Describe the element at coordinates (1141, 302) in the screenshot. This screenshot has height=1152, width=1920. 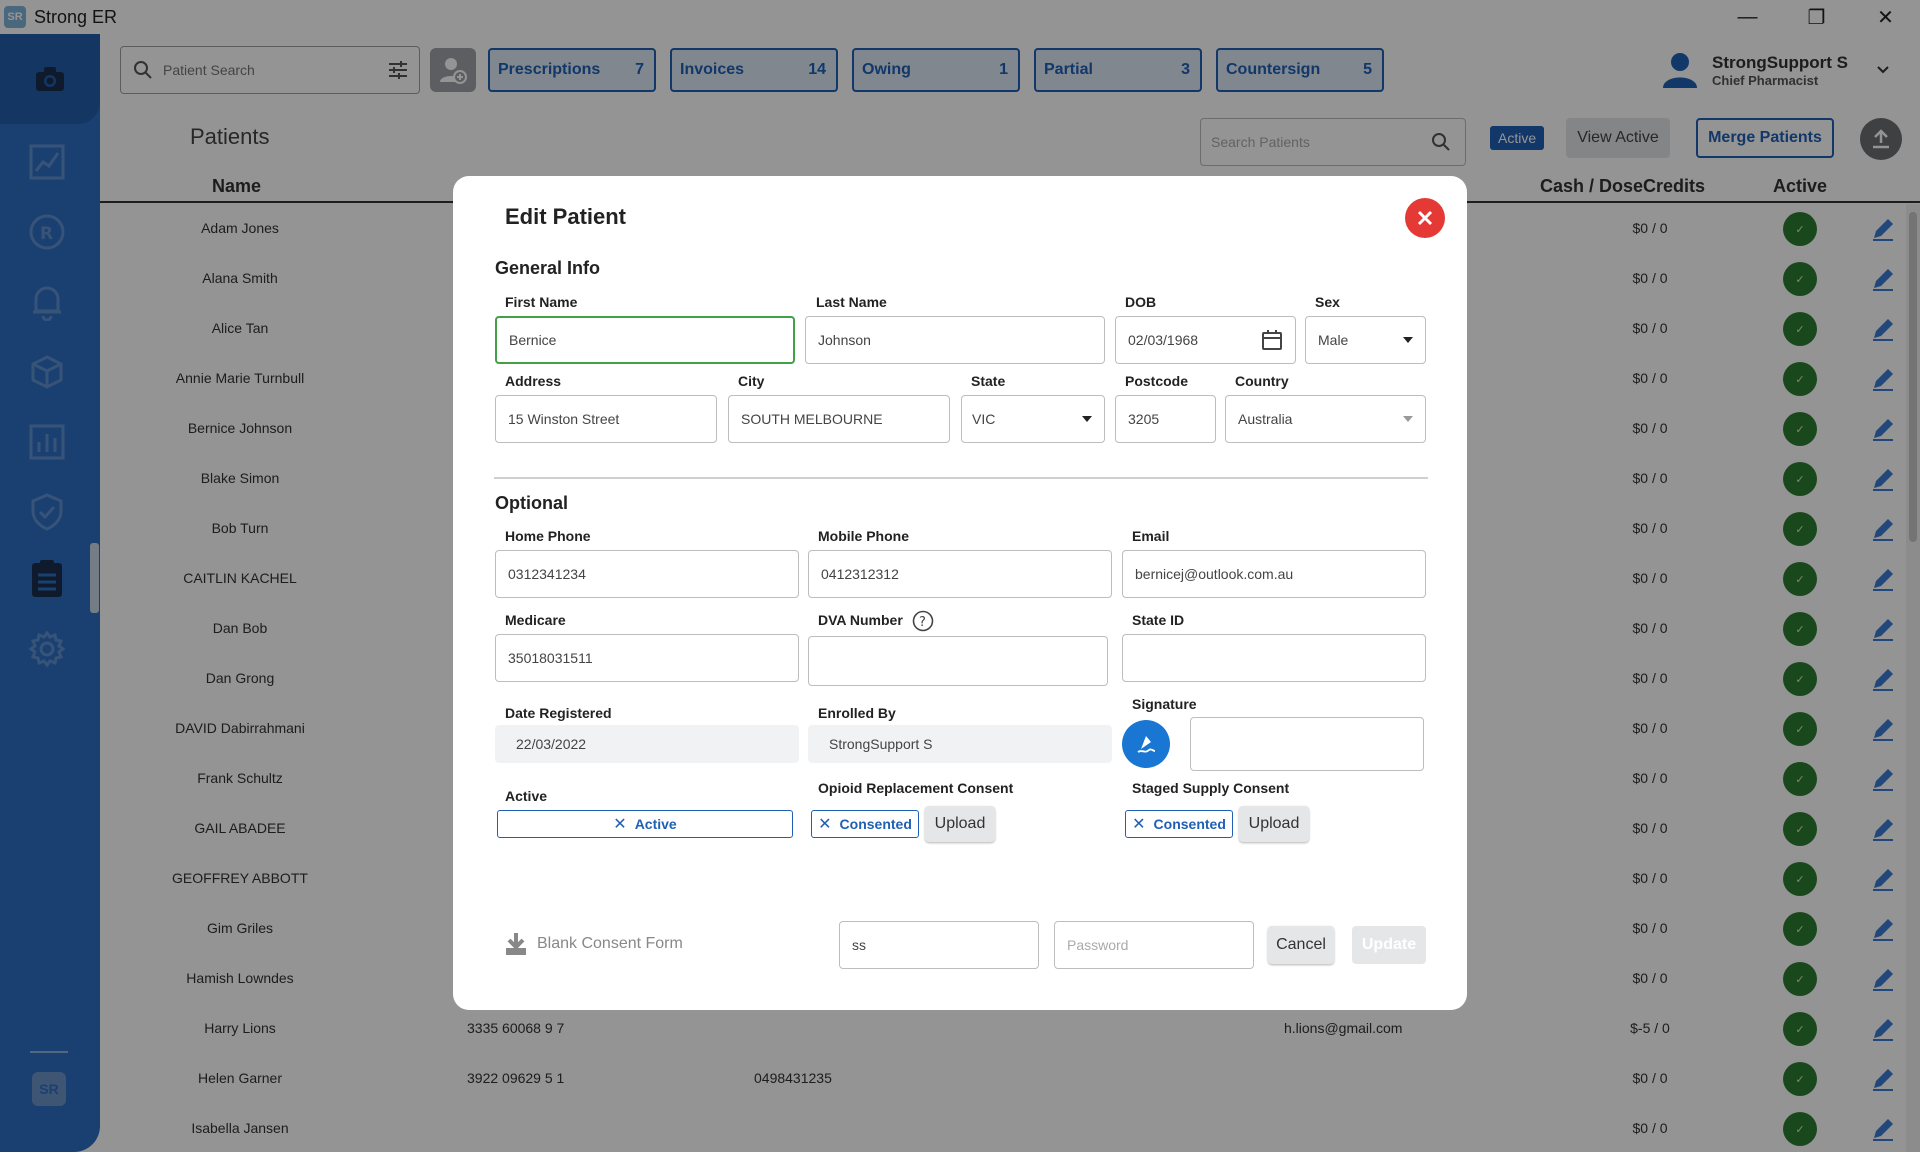
I see `dob-label: DOB` at that location.